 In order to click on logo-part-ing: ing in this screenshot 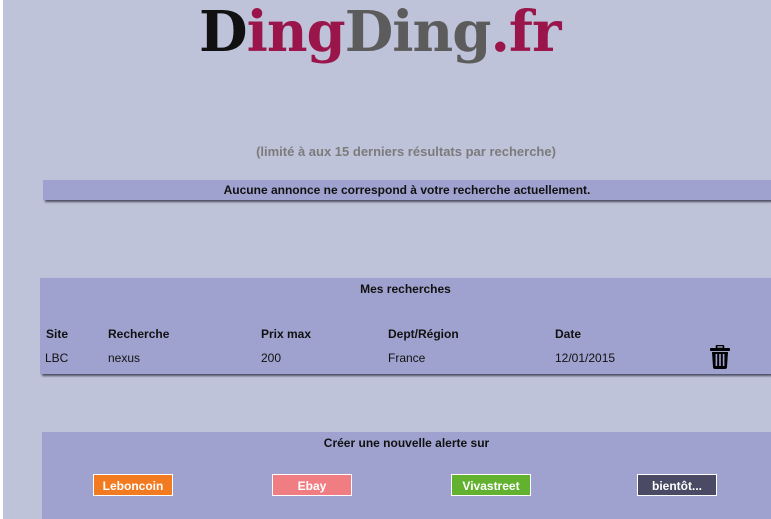, I will do `click(296, 32)`.